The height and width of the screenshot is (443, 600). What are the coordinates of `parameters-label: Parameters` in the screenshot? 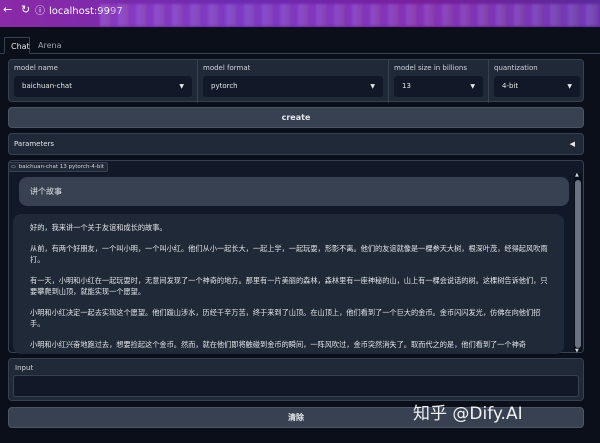 It's located at (34, 144).